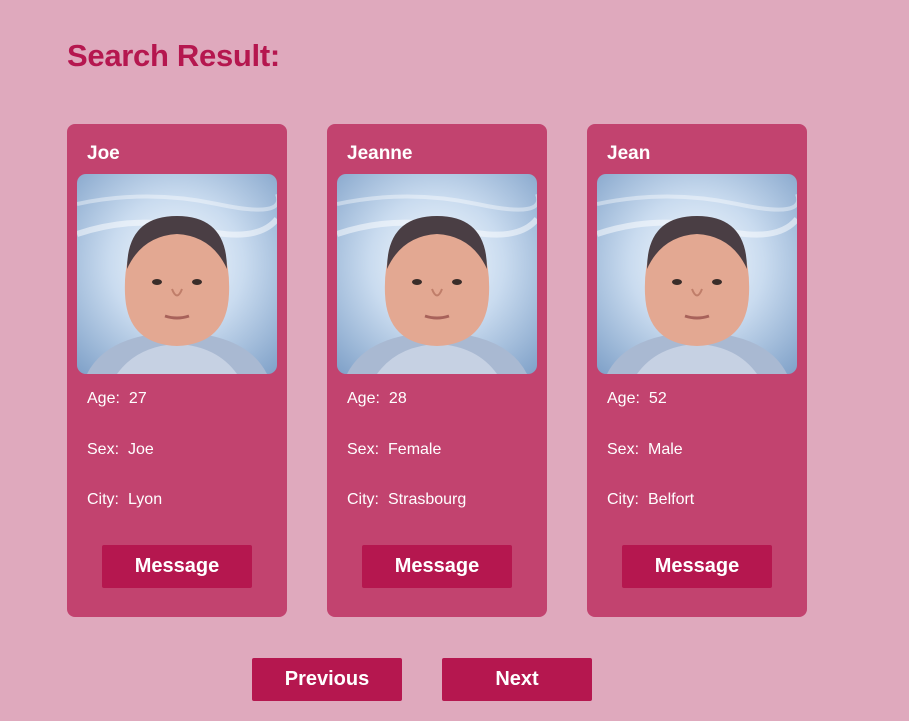 Image resolution: width=909 pixels, height=721 pixels. What do you see at coordinates (145, 499) in the screenshot?
I see `city-value: Lyon` at bounding box center [145, 499].